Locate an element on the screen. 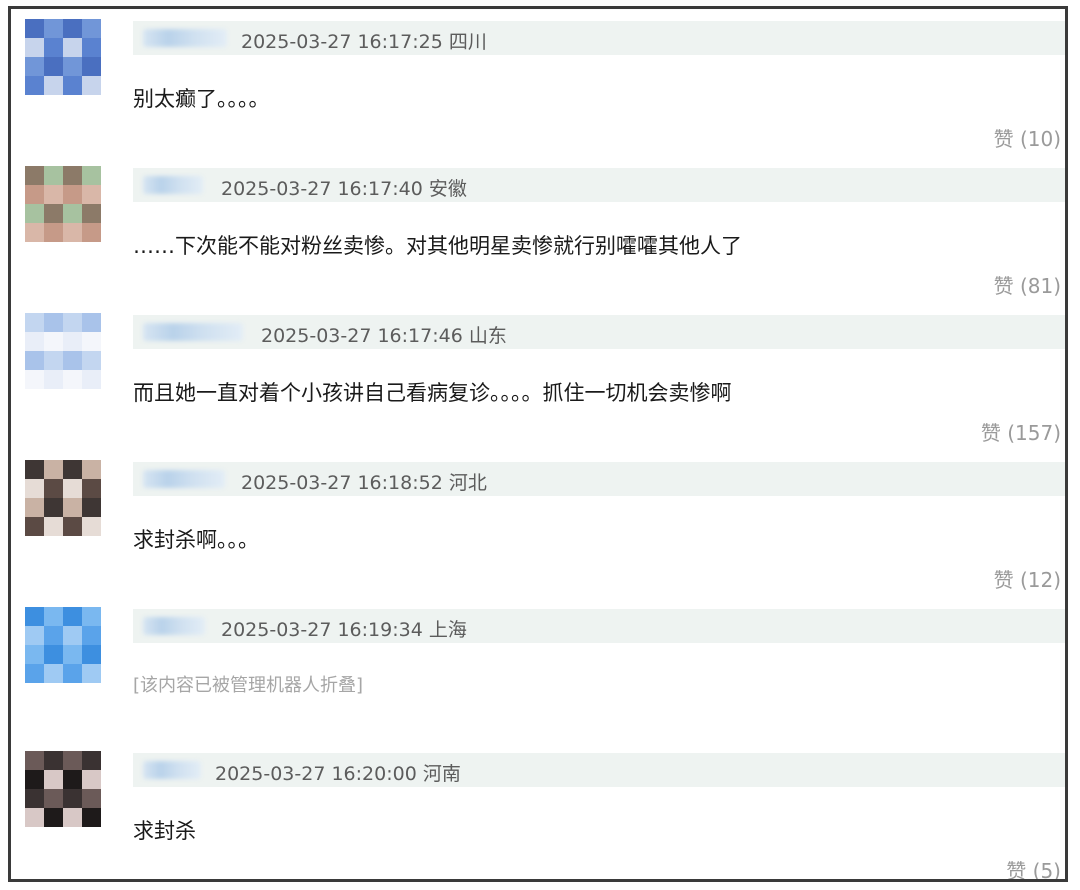  comment-location: 河南 is located at coordinates (441, 774).